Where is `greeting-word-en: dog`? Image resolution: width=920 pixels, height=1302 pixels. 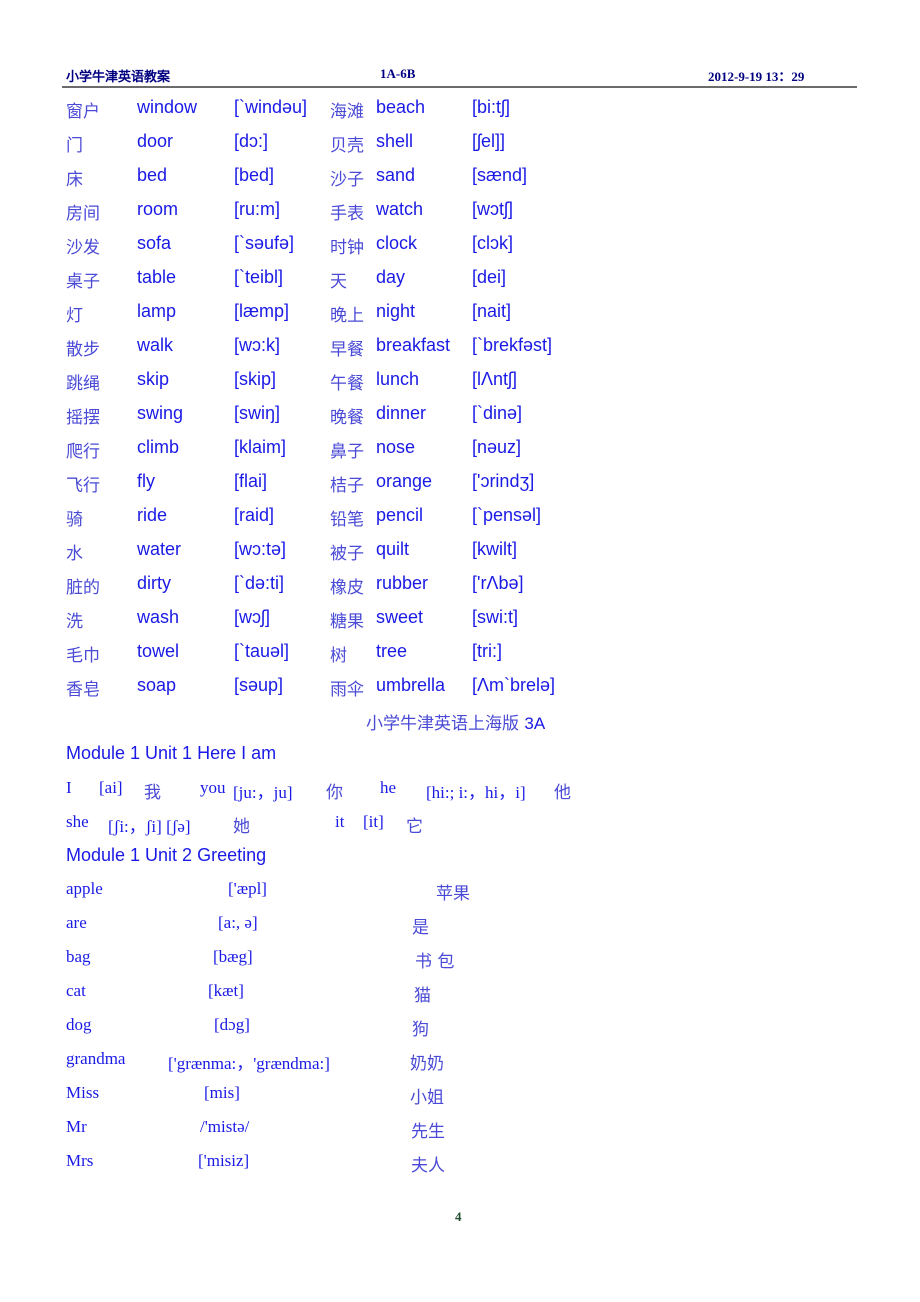 greeting-word-en: dog is located at coordinates (79, 1024).